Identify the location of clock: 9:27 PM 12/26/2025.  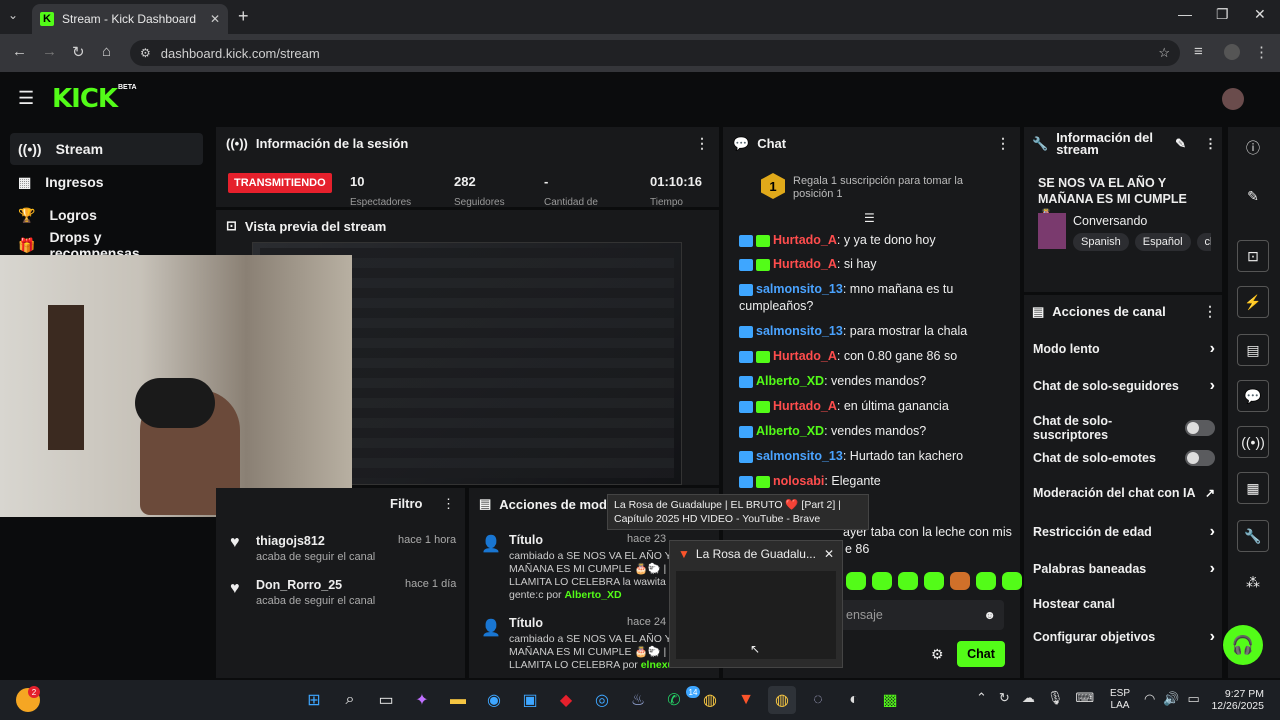
(1236, 700).